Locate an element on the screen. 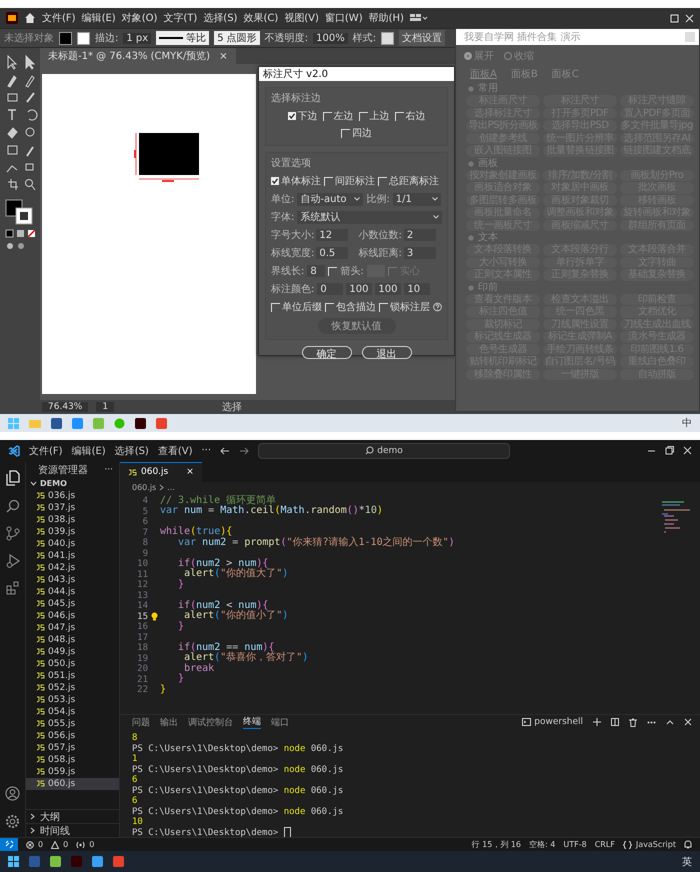 The image size is (700, 872). lightbulb-icon is located at coordinates (154, 617).